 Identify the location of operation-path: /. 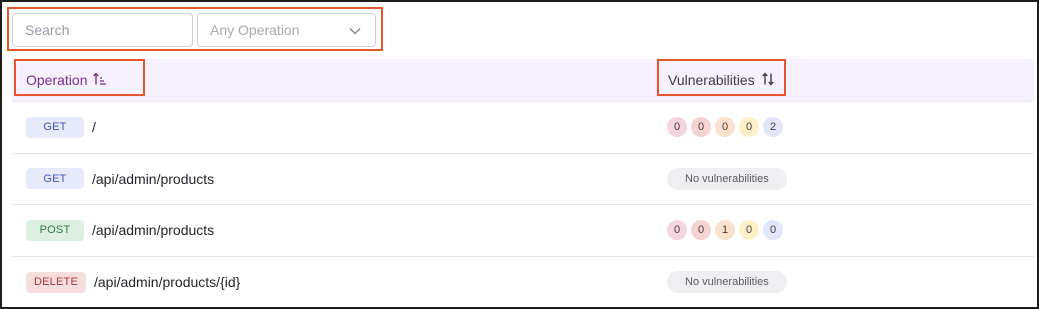
(94, 127).